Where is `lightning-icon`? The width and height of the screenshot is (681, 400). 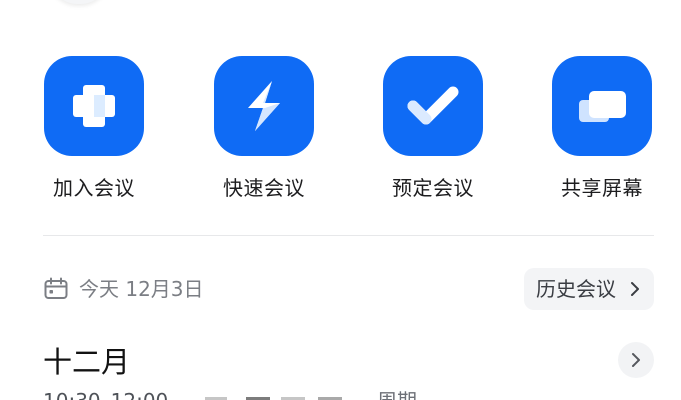
lightning-icon is located at coordinates (264, 106).